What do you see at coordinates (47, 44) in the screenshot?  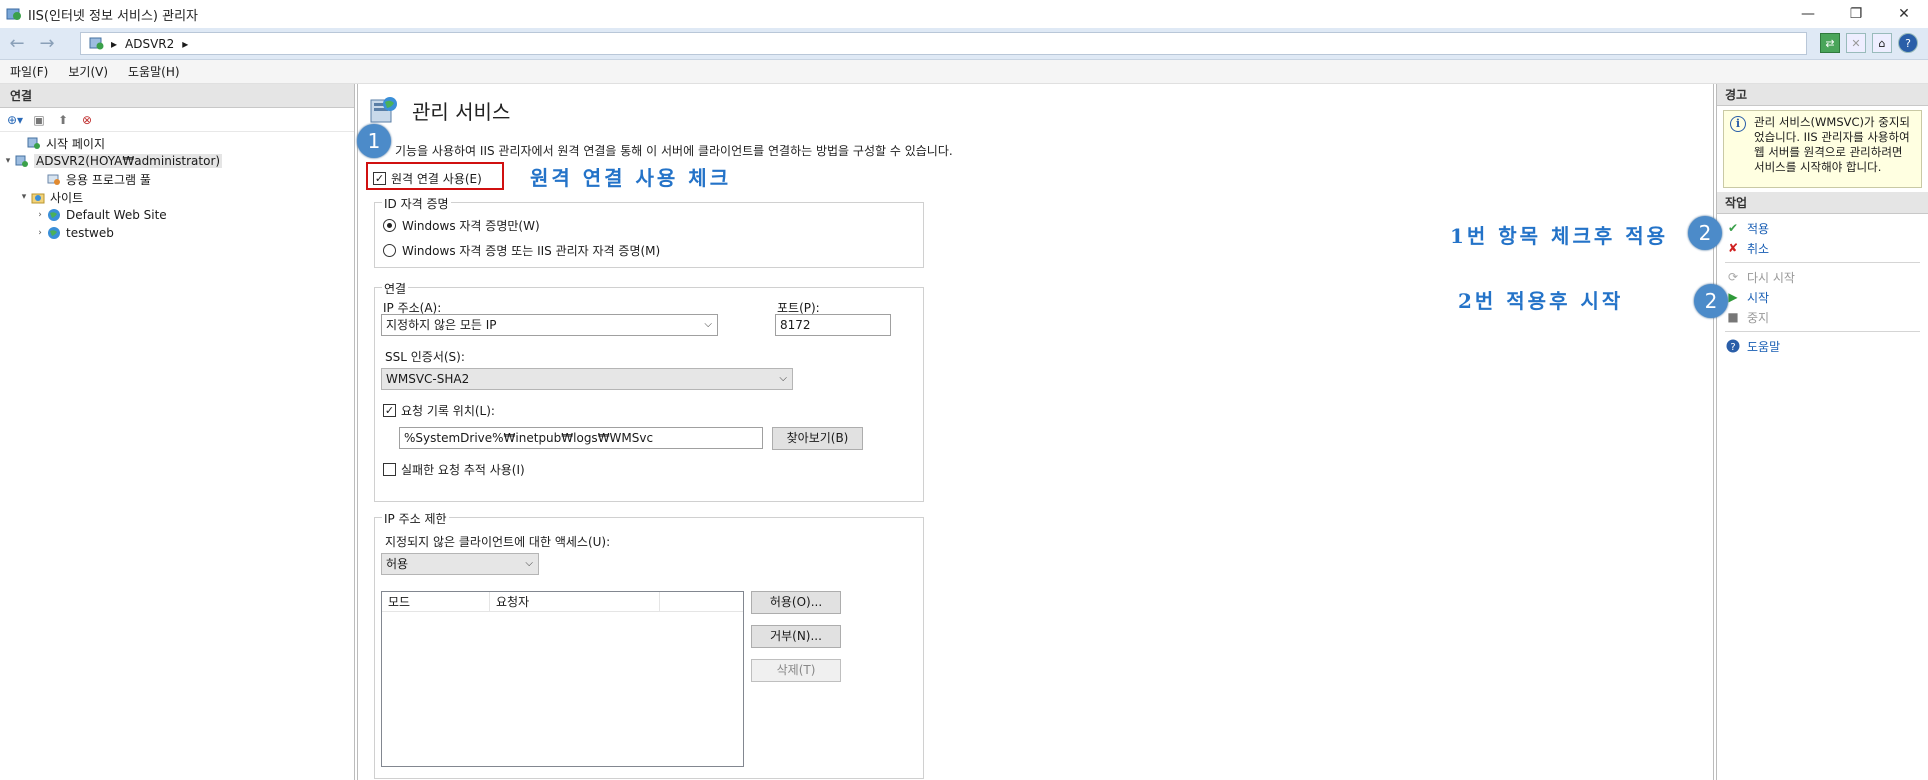 I see `forward-button: →` at bounding box center [47, 44].